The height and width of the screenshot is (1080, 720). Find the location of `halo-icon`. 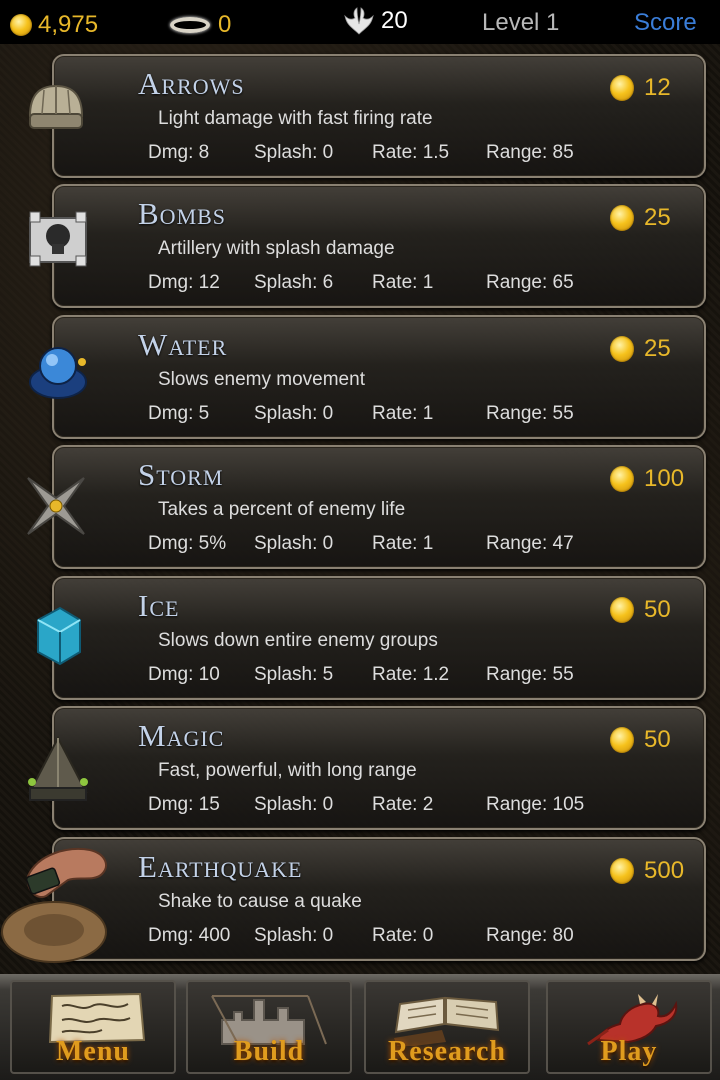

halo-icon is located at coordinates (190, 25).